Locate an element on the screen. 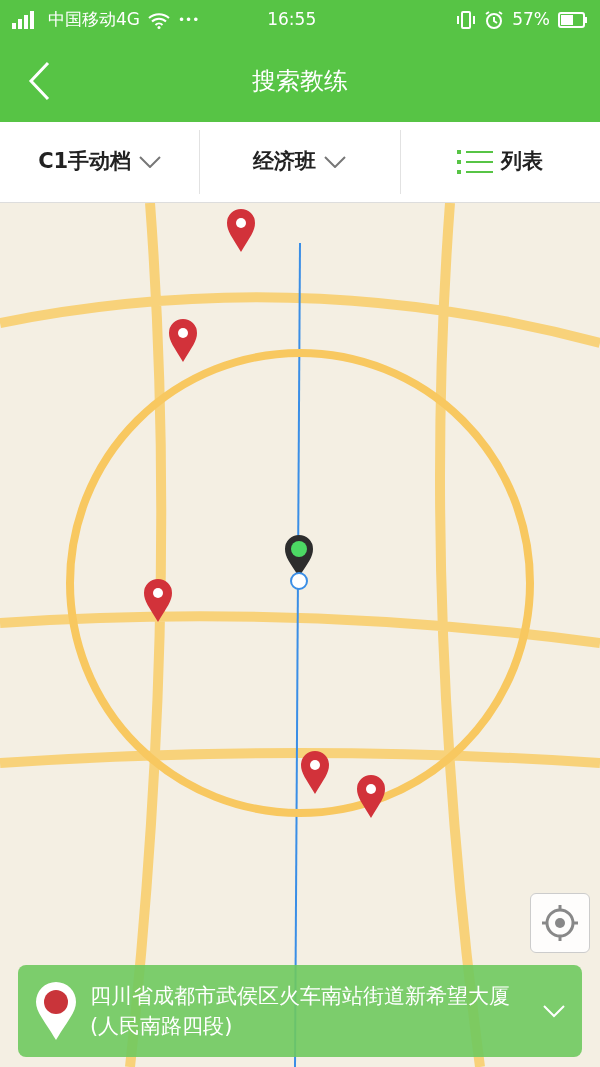  more-text: ••• is located at coordinates (189, 20).